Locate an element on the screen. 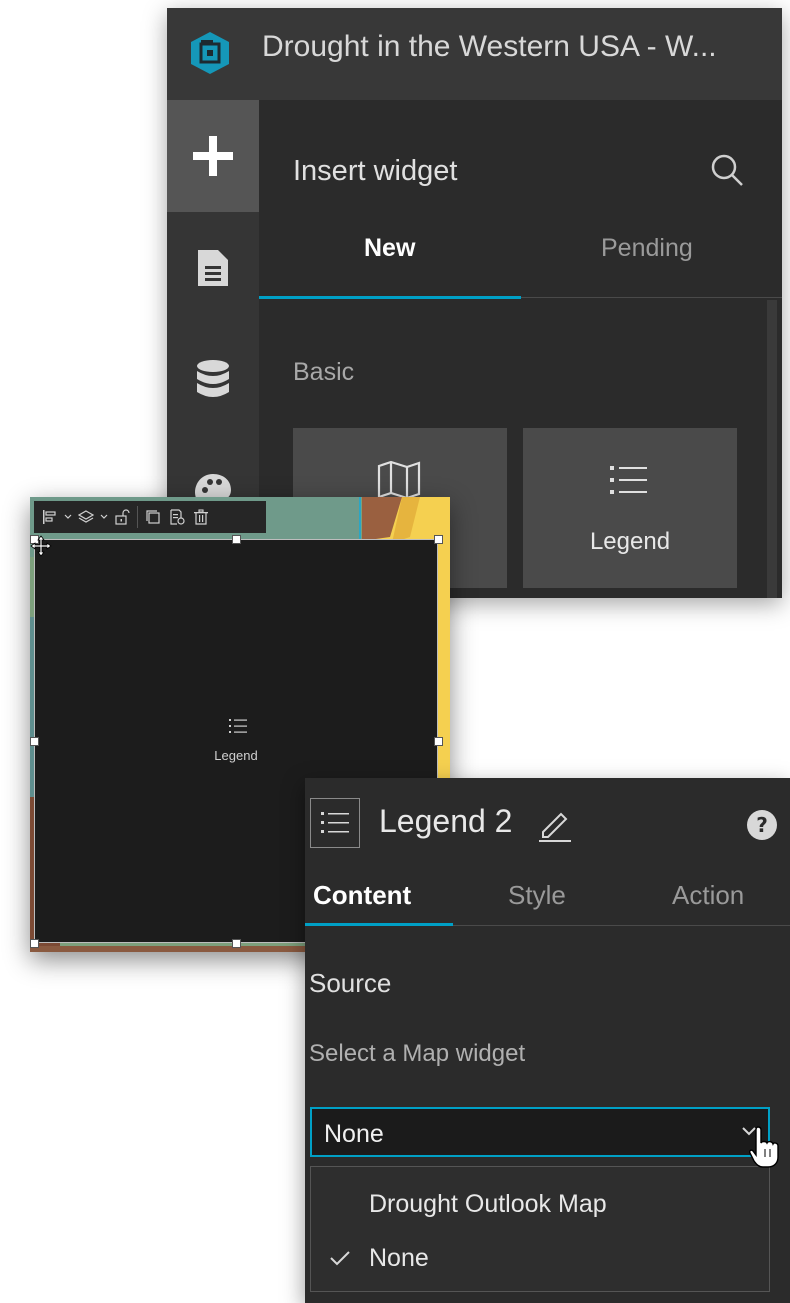 This screenshot has width=790, height=1303. move-cursor-icon is located at coordinates (41, 546).